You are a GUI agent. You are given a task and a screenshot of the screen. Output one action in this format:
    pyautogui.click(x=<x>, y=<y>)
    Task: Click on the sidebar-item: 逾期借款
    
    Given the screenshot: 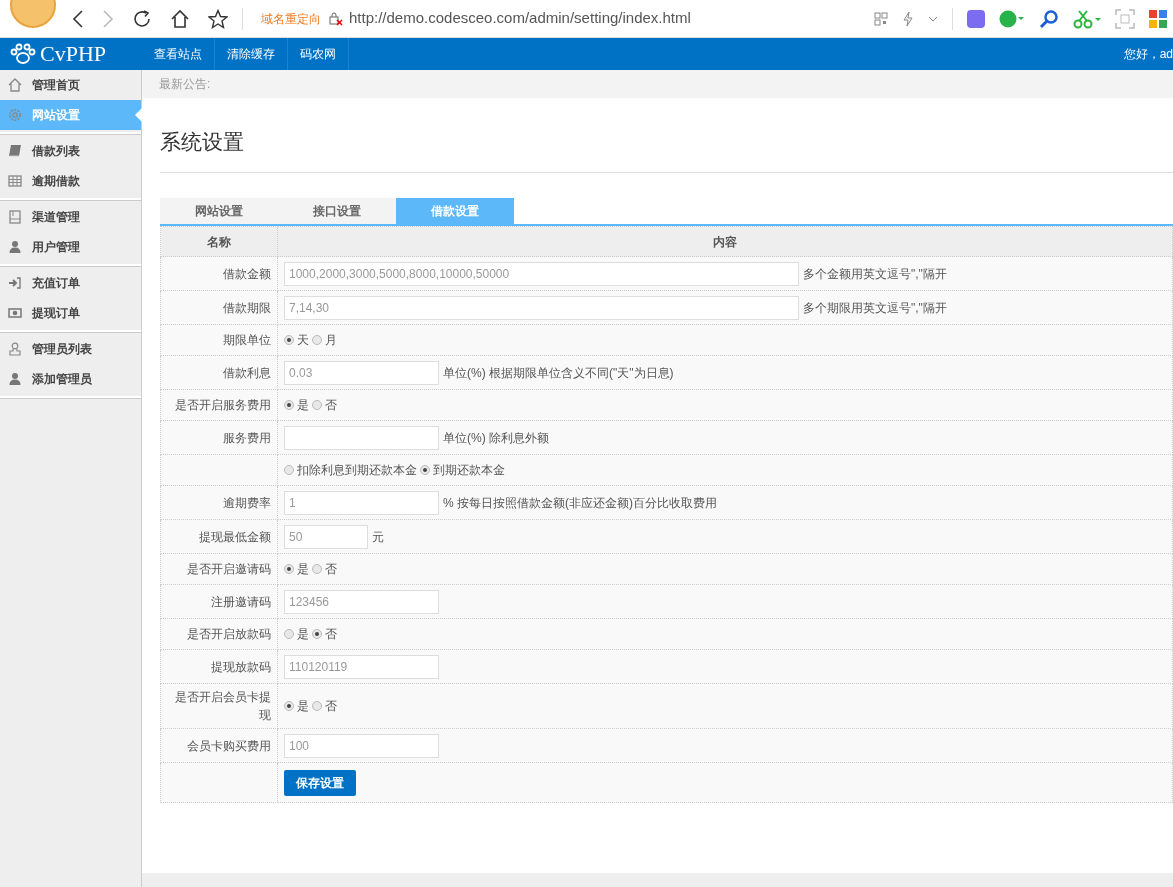 What is the action you would take?
    pyautogui.click(x=70, y=181)
    